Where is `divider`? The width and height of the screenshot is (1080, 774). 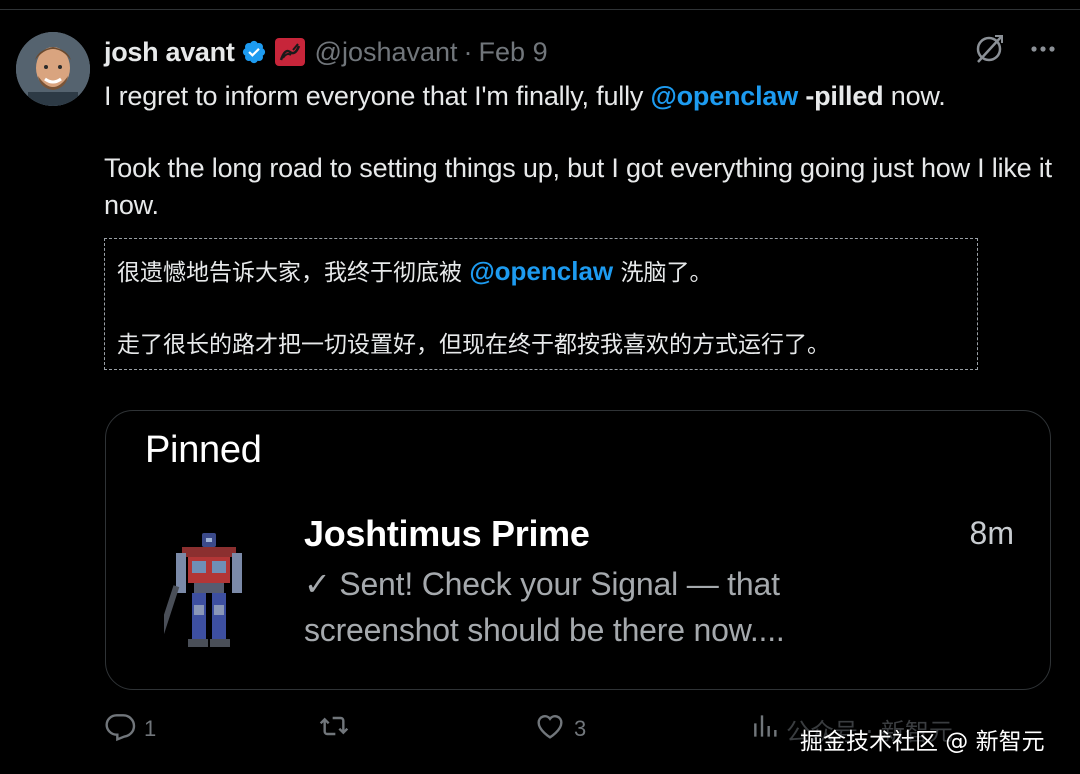 divider is located at coordinates (540, 9).